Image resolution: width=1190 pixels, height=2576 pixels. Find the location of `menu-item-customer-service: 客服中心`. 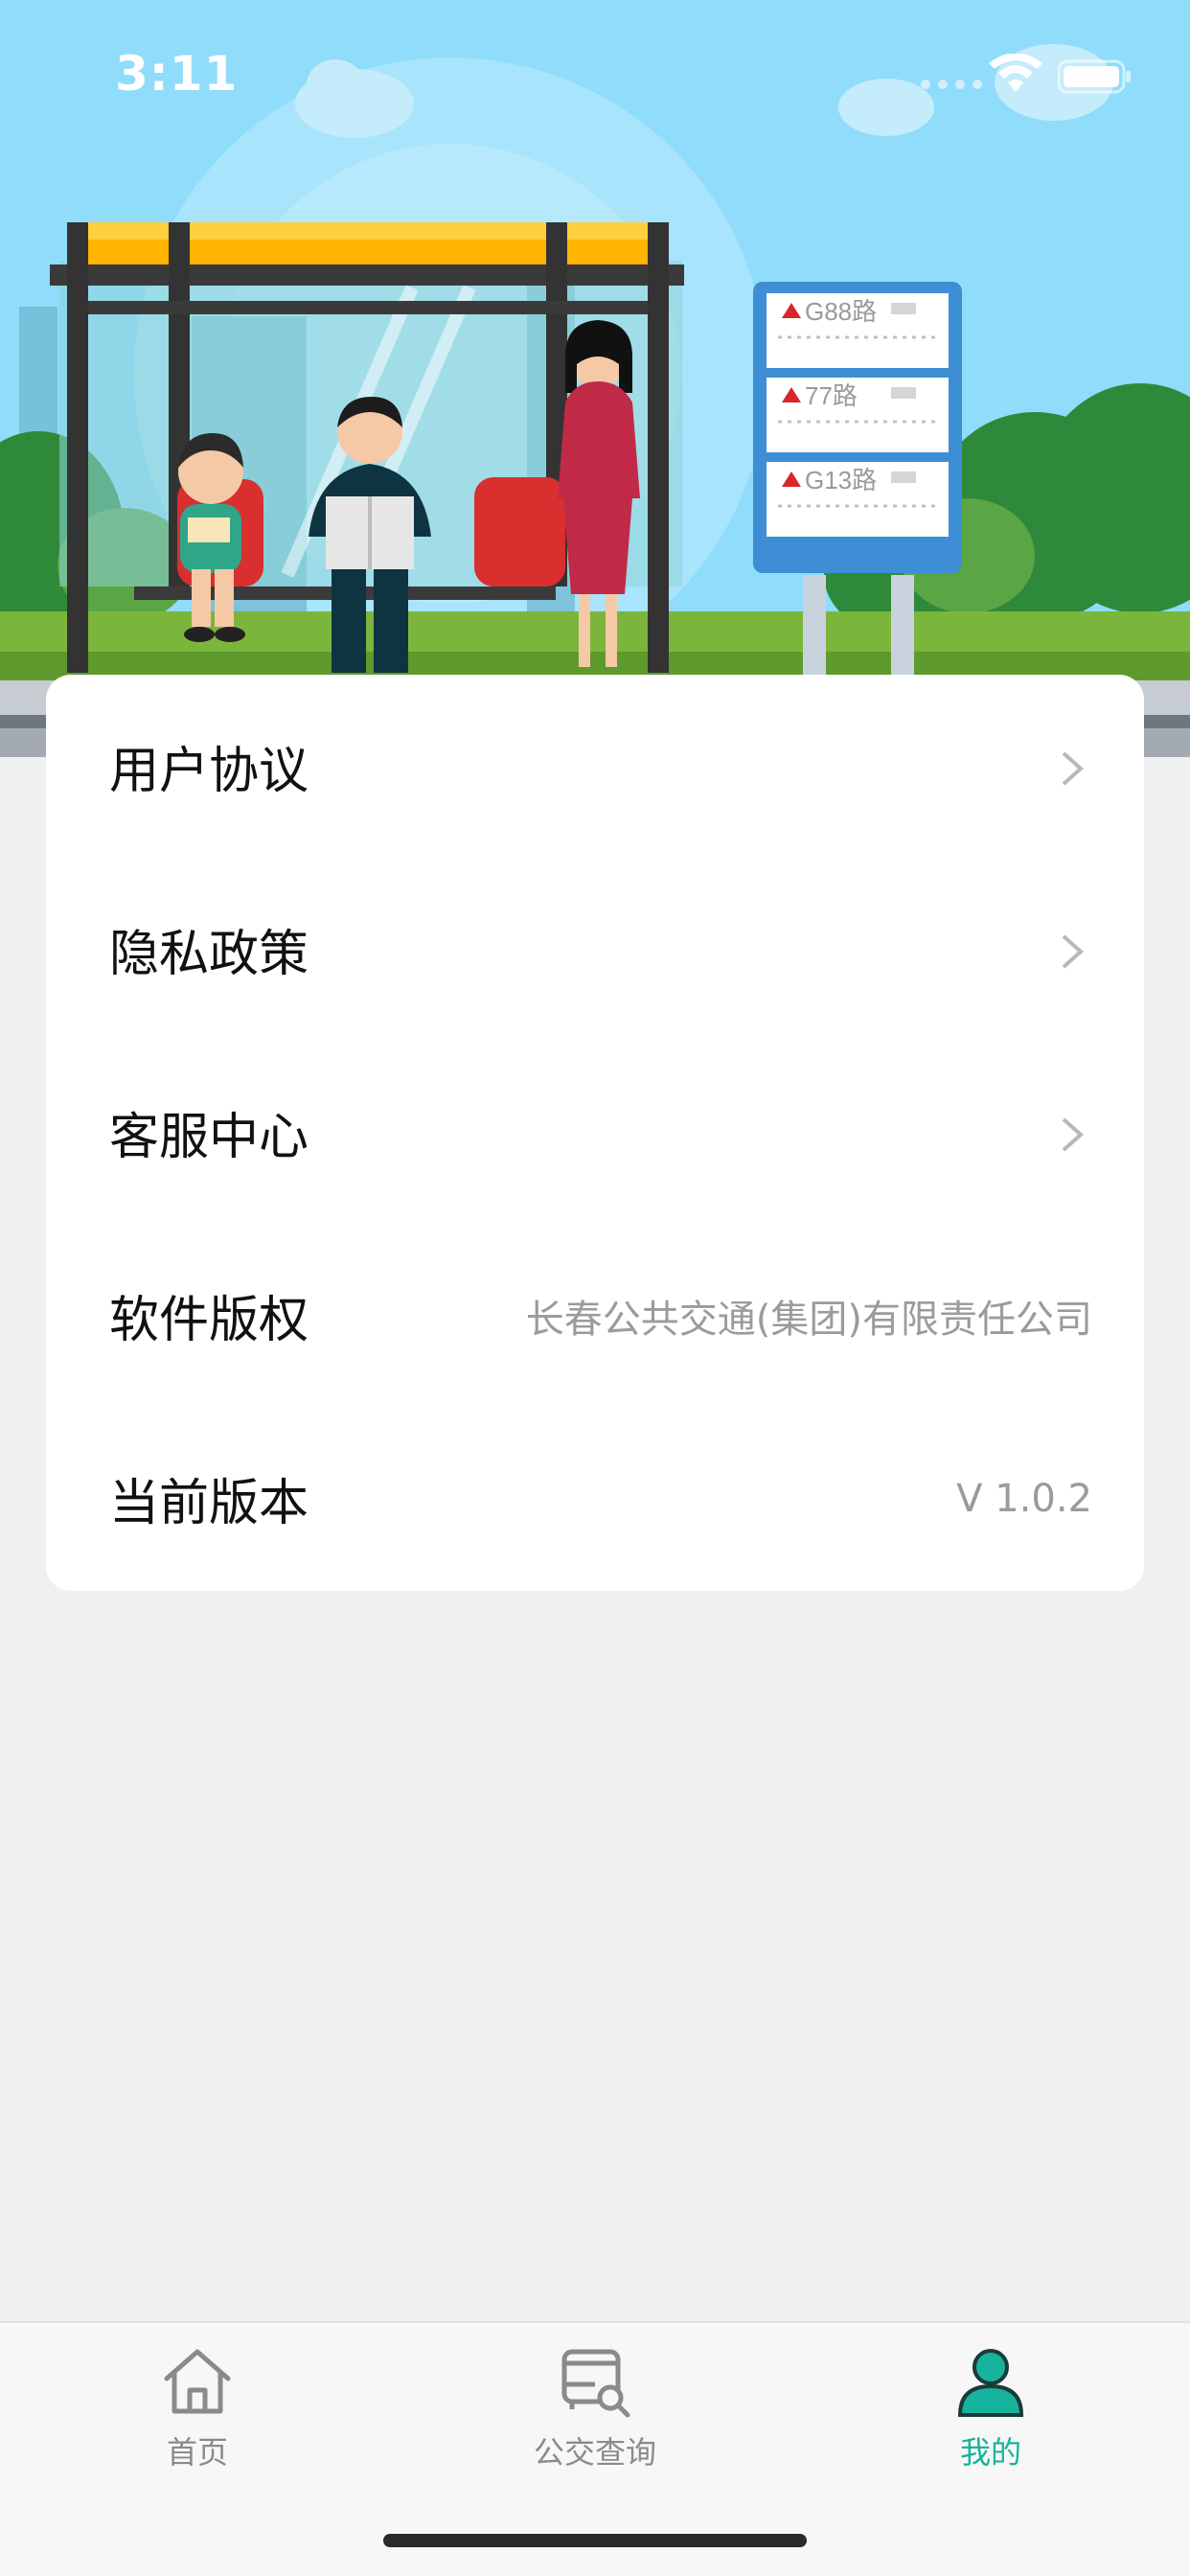

menu-item-customer-service: 客服中心 is located at coordinates (595, 1132).